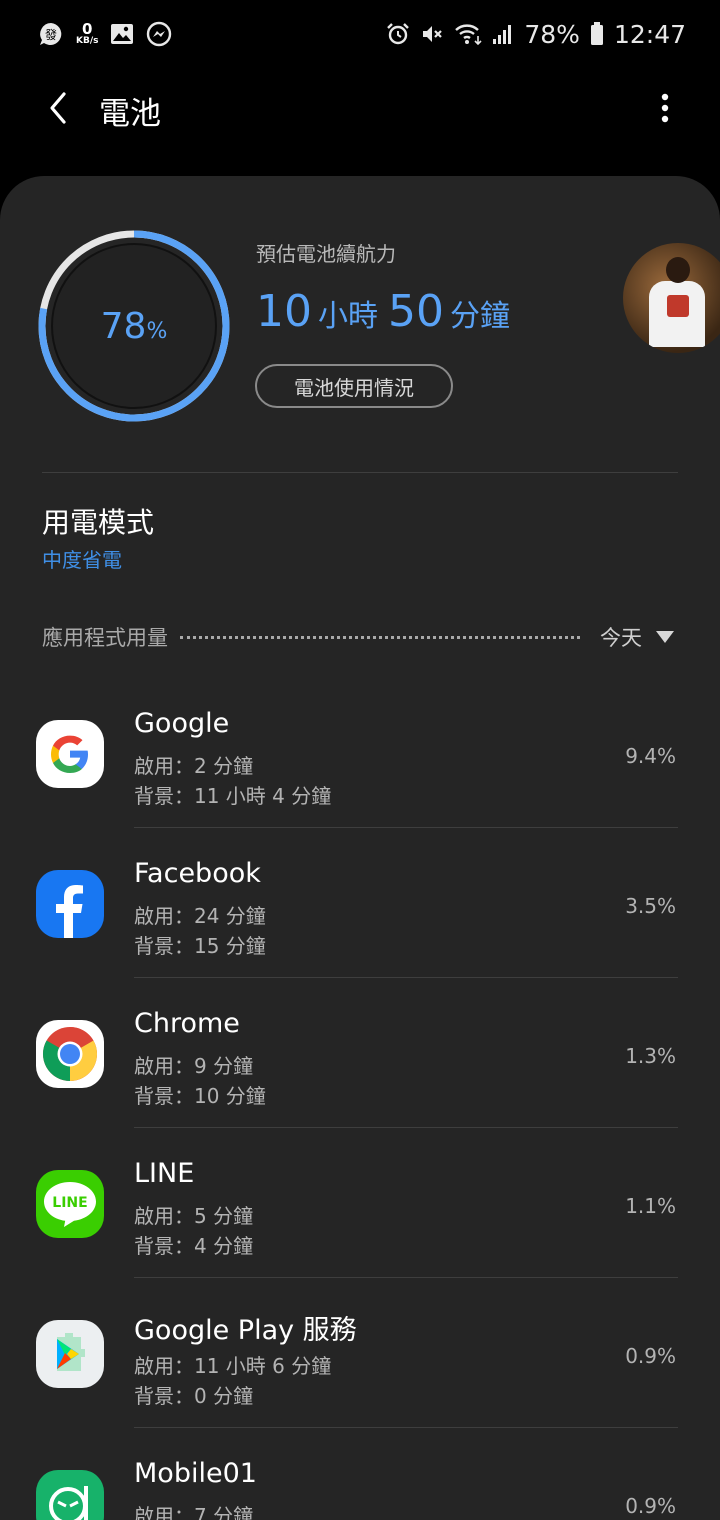 The image size is (720, 1520). What do you see at coordinates (326, 254) in the screenshot?
I see `estimate-label: 預估電池續航力` at bounding box center [326, 254].